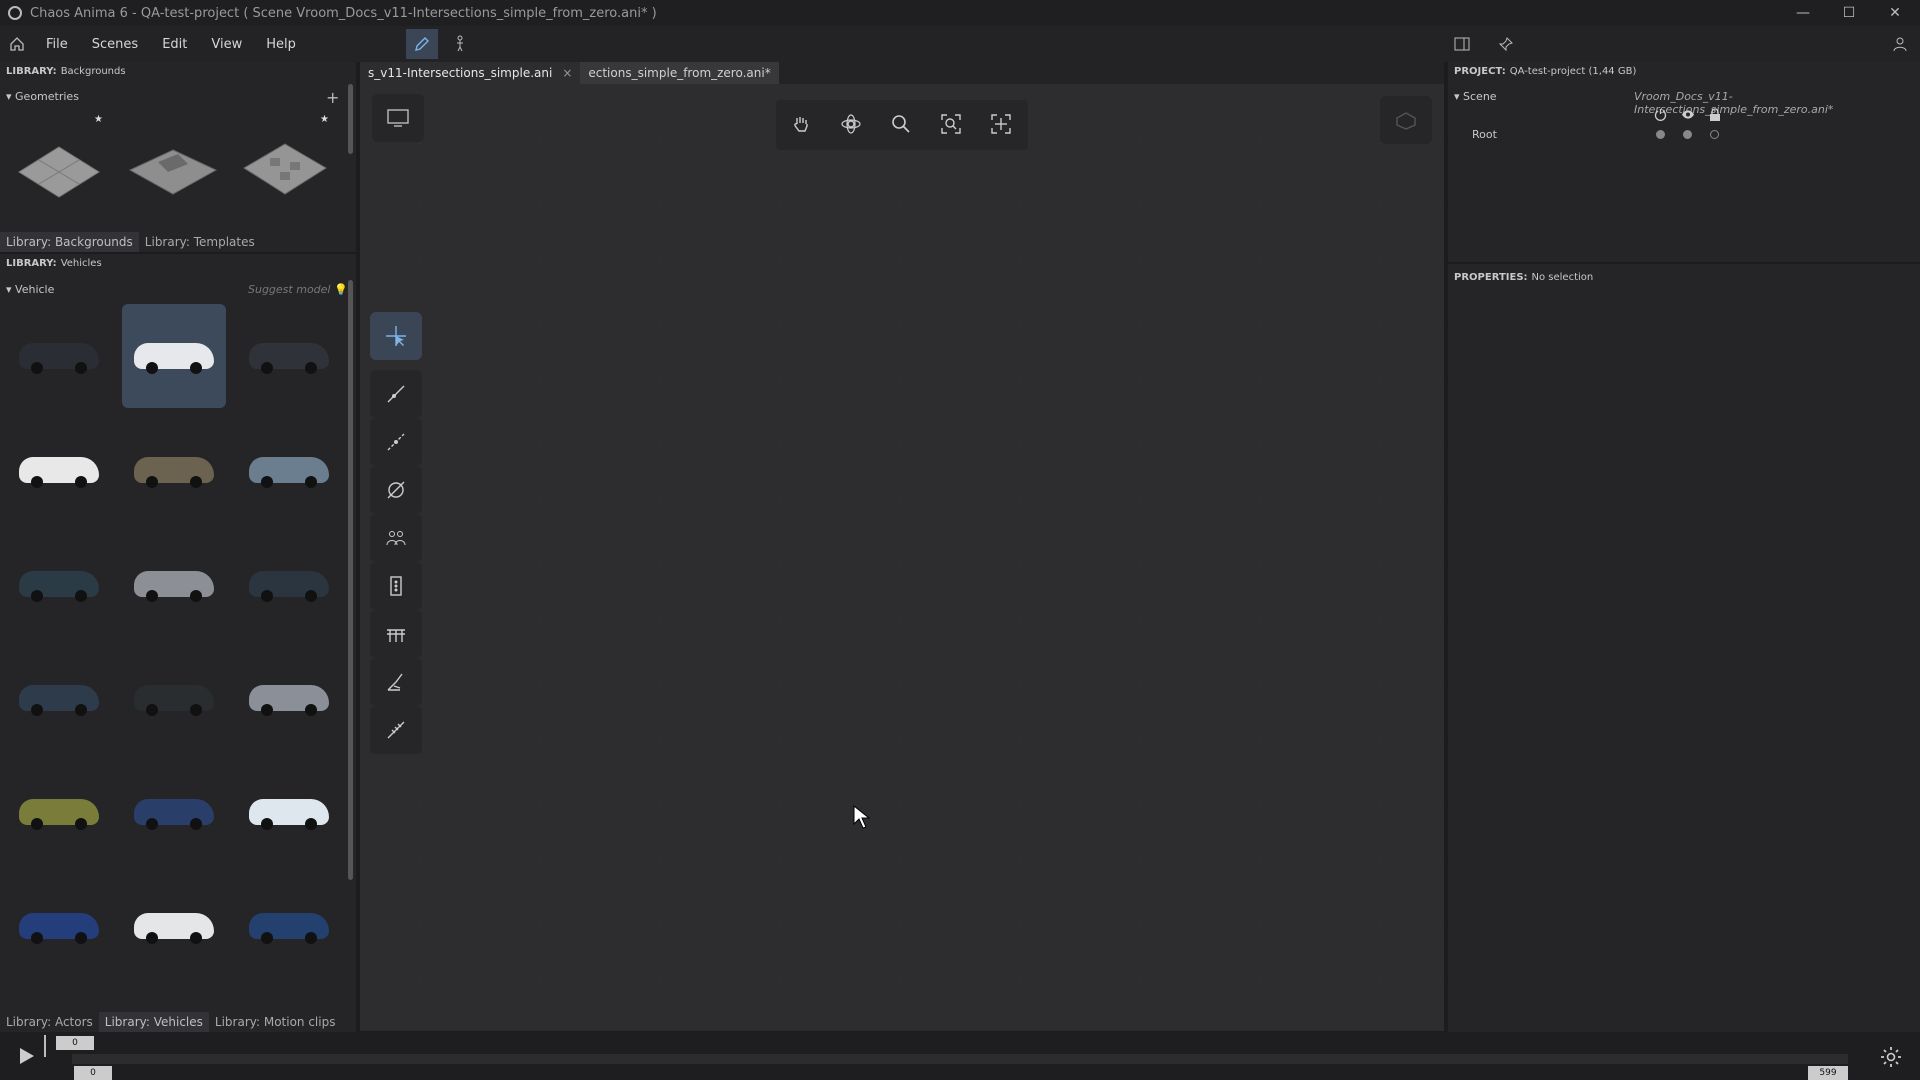 This screenshot has height=1080, width=1920. What do you see at coordinates (26, 1056) in the screenshot?
I see `play-icon` at bounding box center [26, 1056].